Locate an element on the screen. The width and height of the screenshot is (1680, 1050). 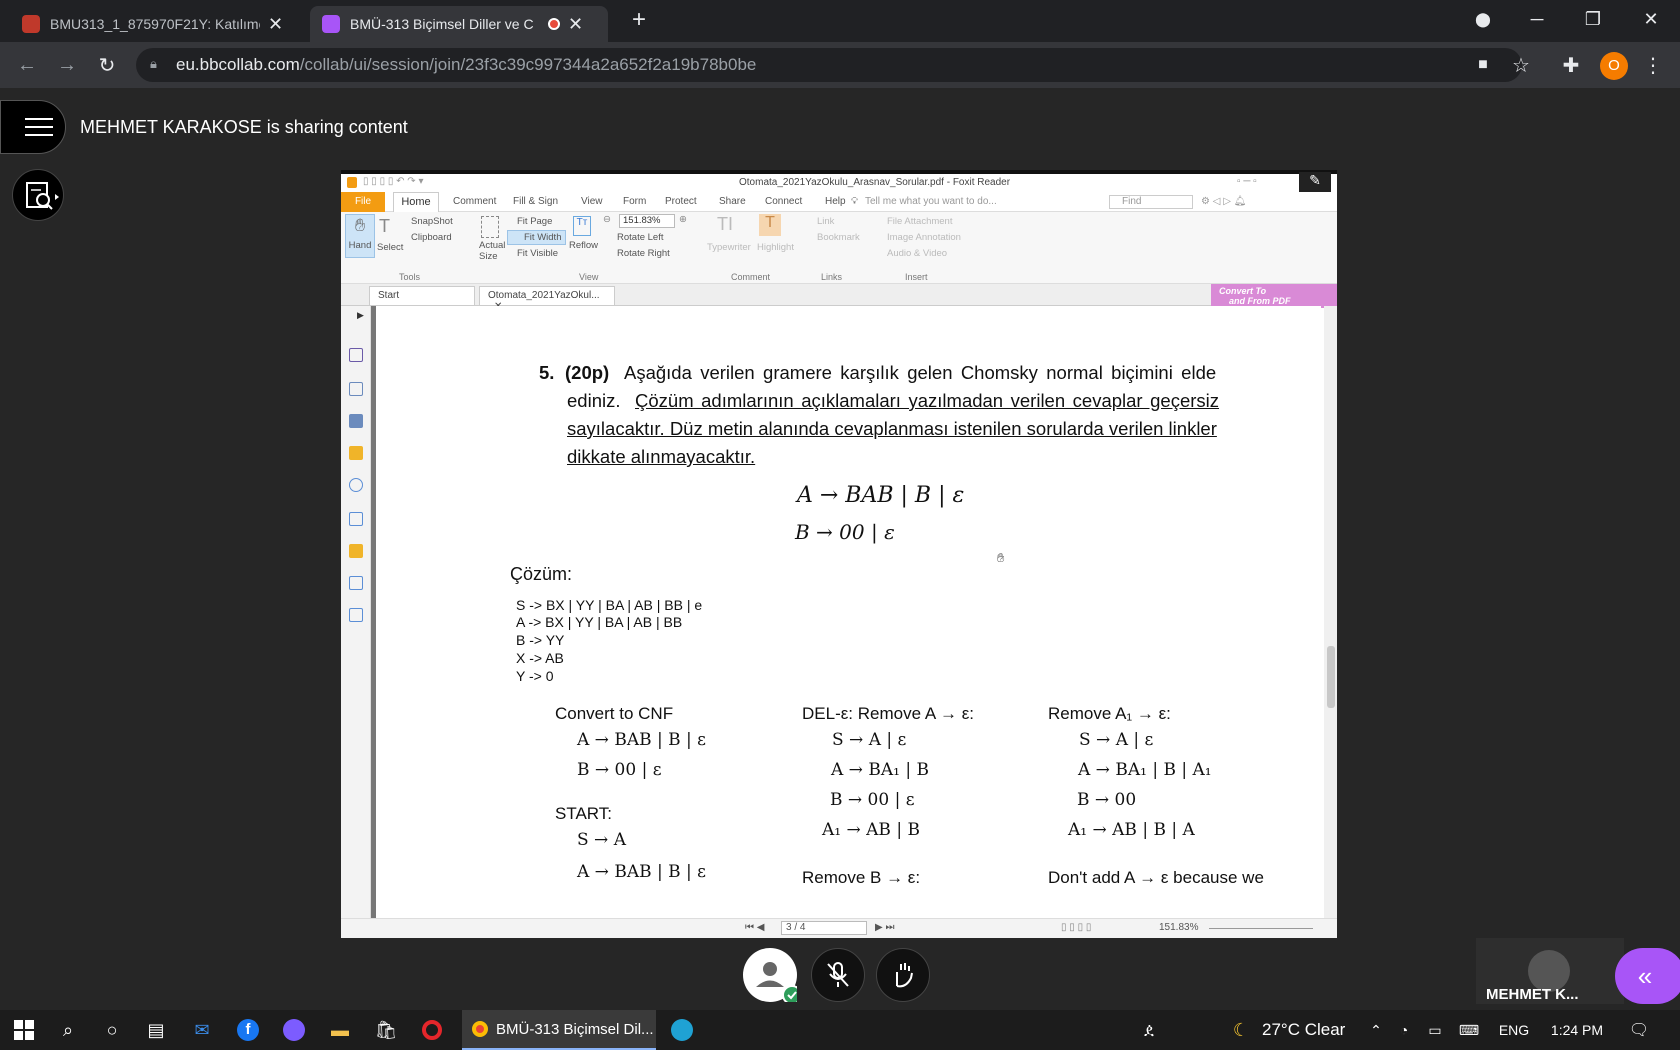
tools-icon is located at coordinates (356, 583).